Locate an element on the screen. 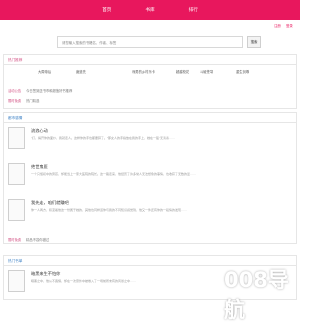 The height and width of the screenshot is (324, 320). latest-footer-line: 限时免费 精品不容你错过 is located at coordinates (28, 239).